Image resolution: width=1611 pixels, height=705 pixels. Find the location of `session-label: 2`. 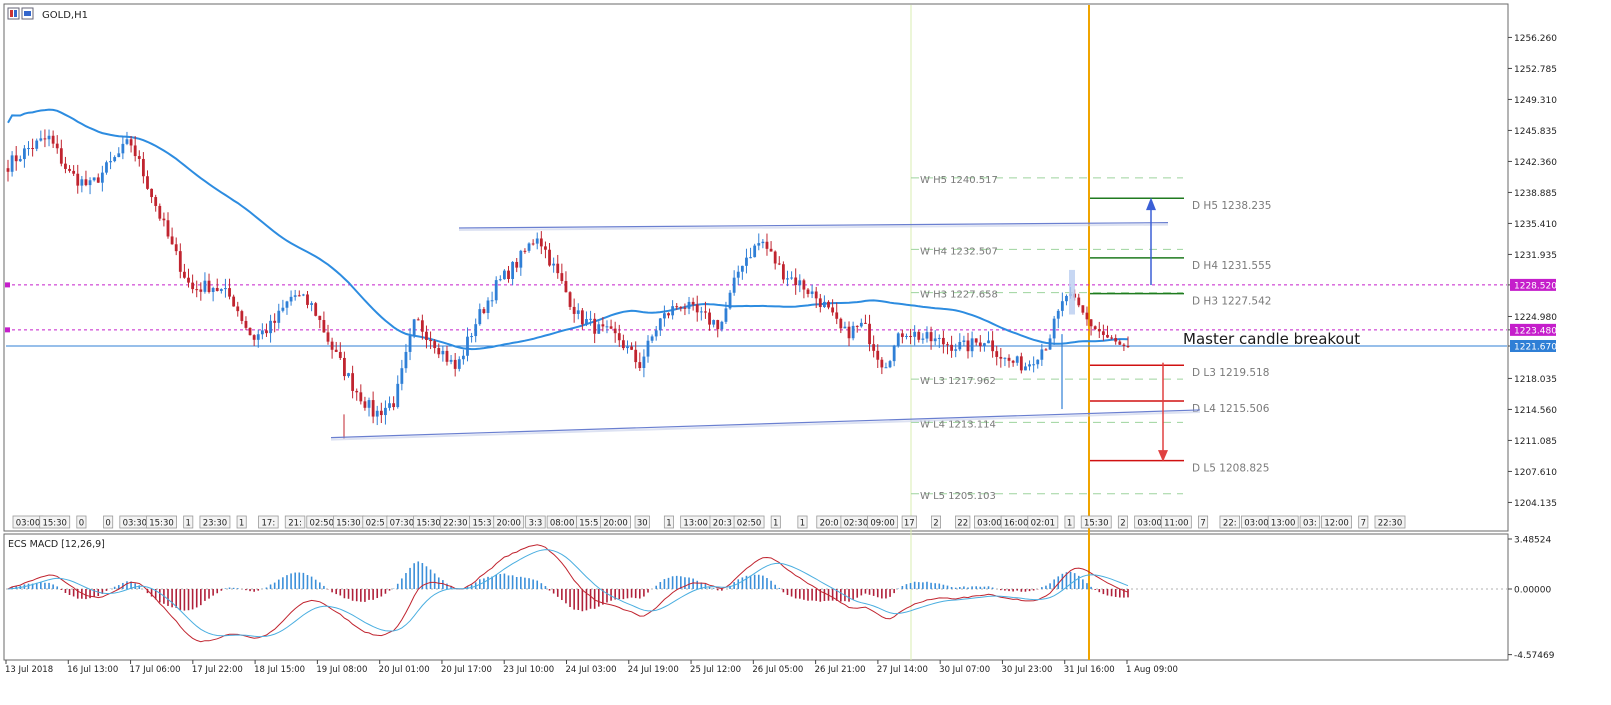

session-label: 2 is located at coordinates (935, 524).